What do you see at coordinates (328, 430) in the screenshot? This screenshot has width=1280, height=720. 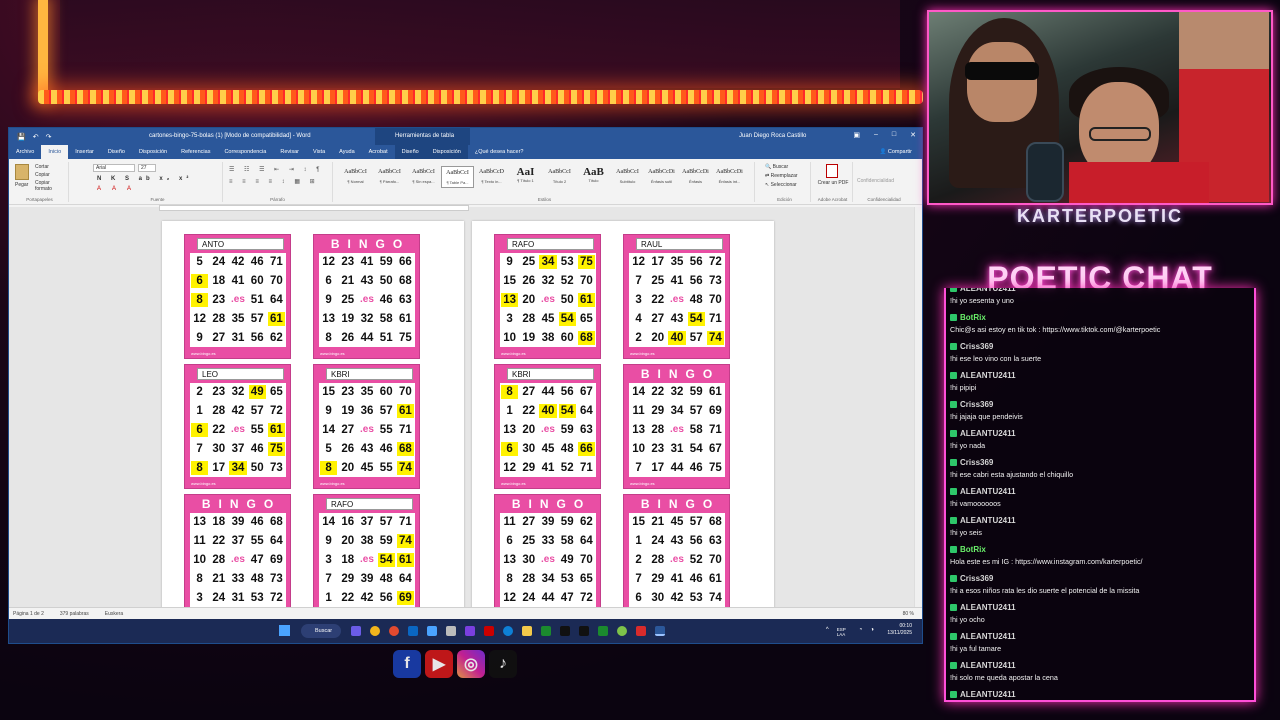 I see `bingo-number: 14` at bounding box center [328, 430].